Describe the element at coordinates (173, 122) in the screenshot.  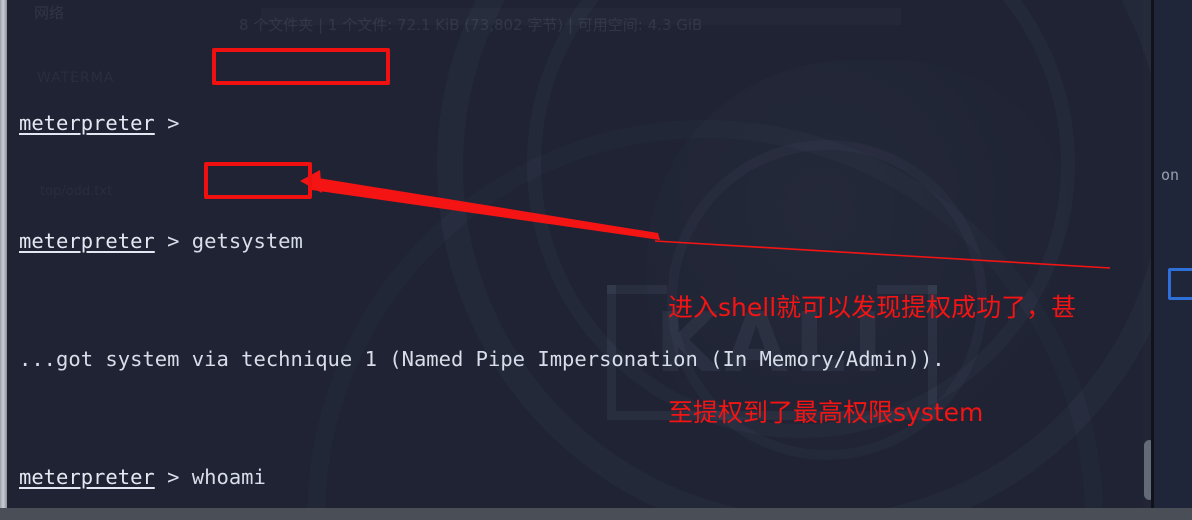
I see `terminal-line-text: >` at that location.